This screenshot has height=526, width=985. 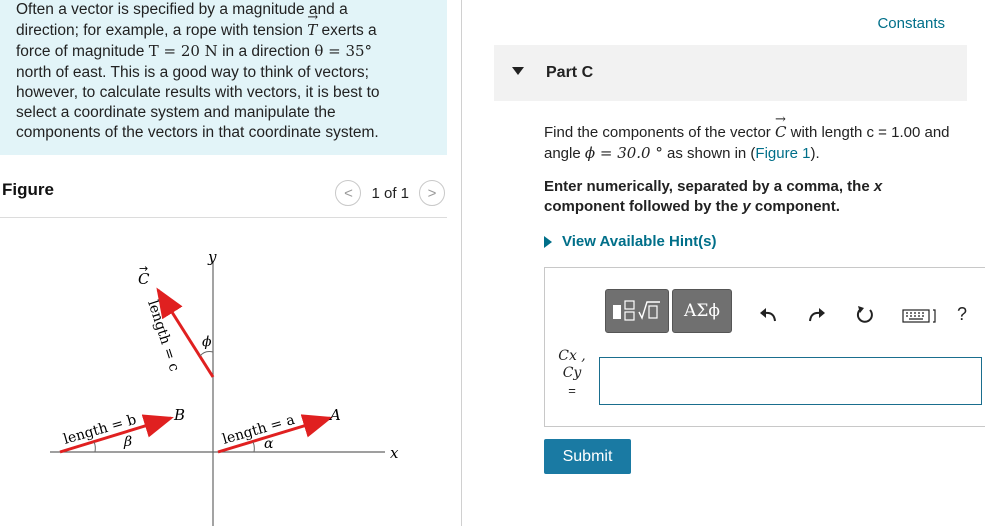 I want to click on instruction-text-3: component., so click(x=797, y=206).